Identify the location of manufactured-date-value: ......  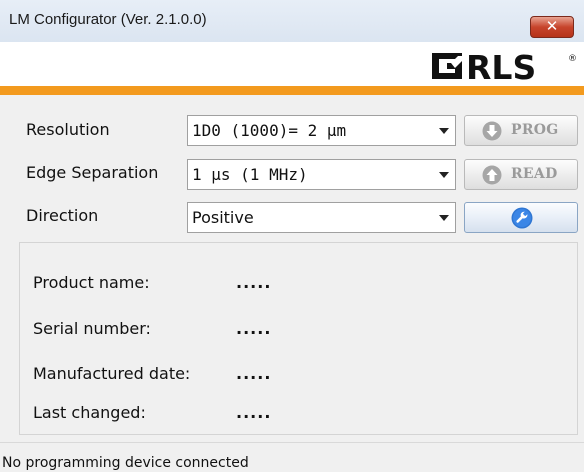
(254, 373).